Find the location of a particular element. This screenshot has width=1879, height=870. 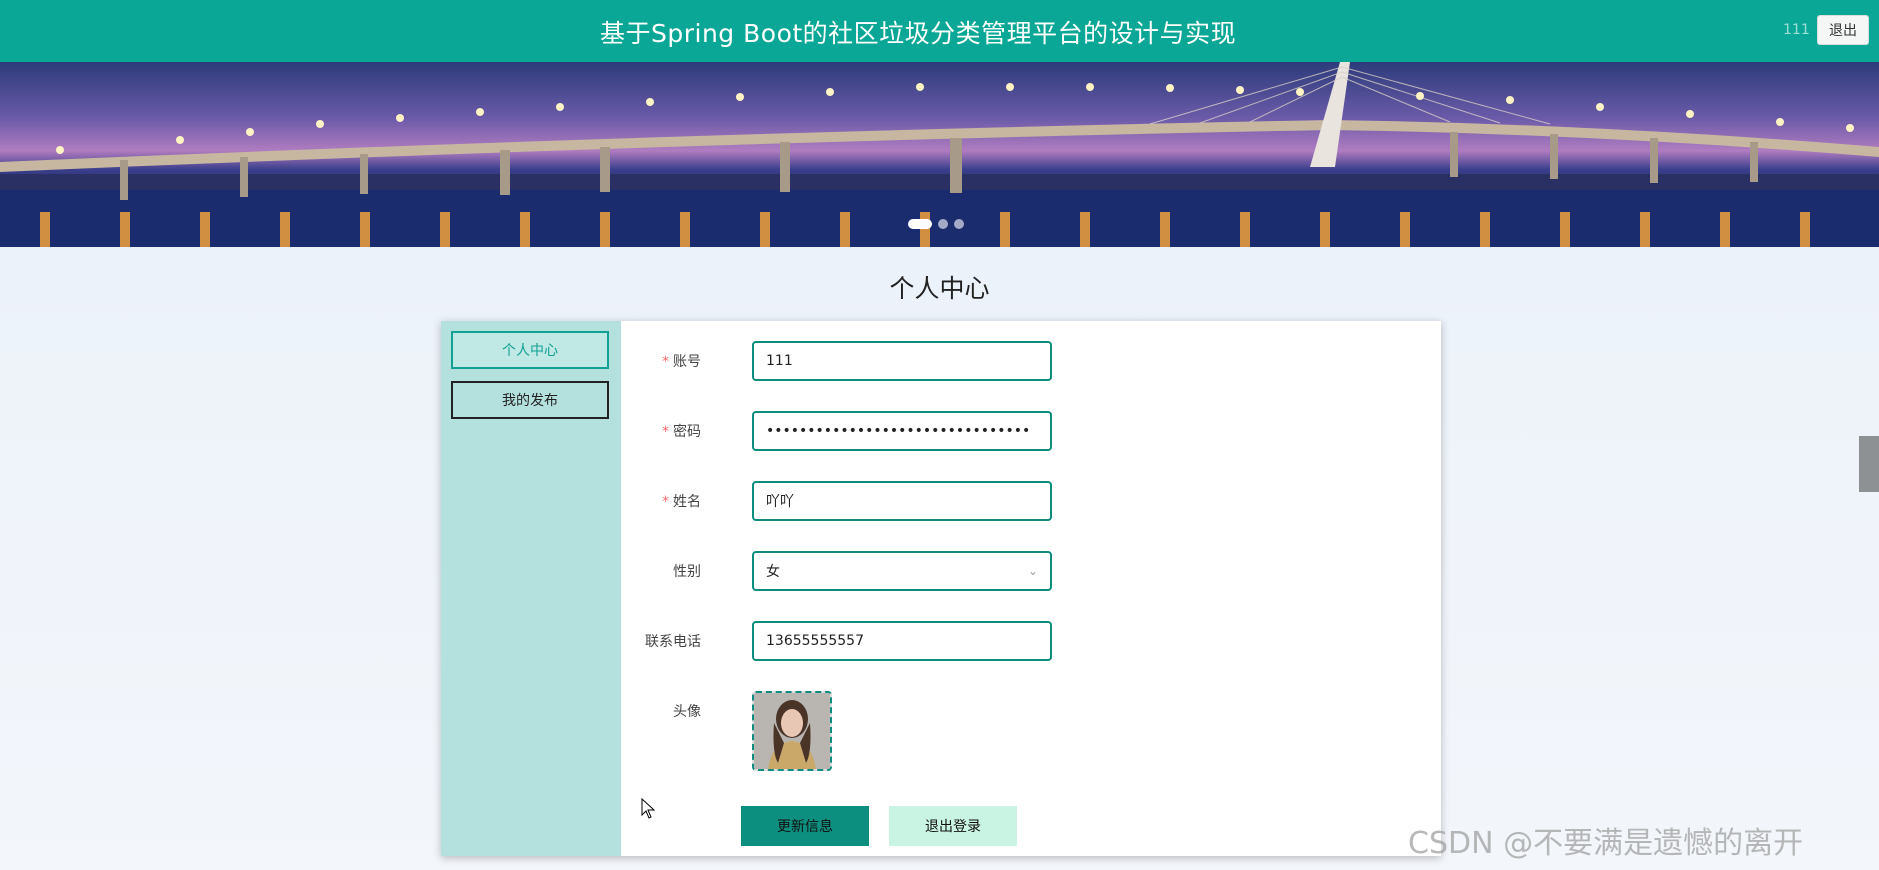

logout-button: 退出登录 is located at coordinates (953, 826).